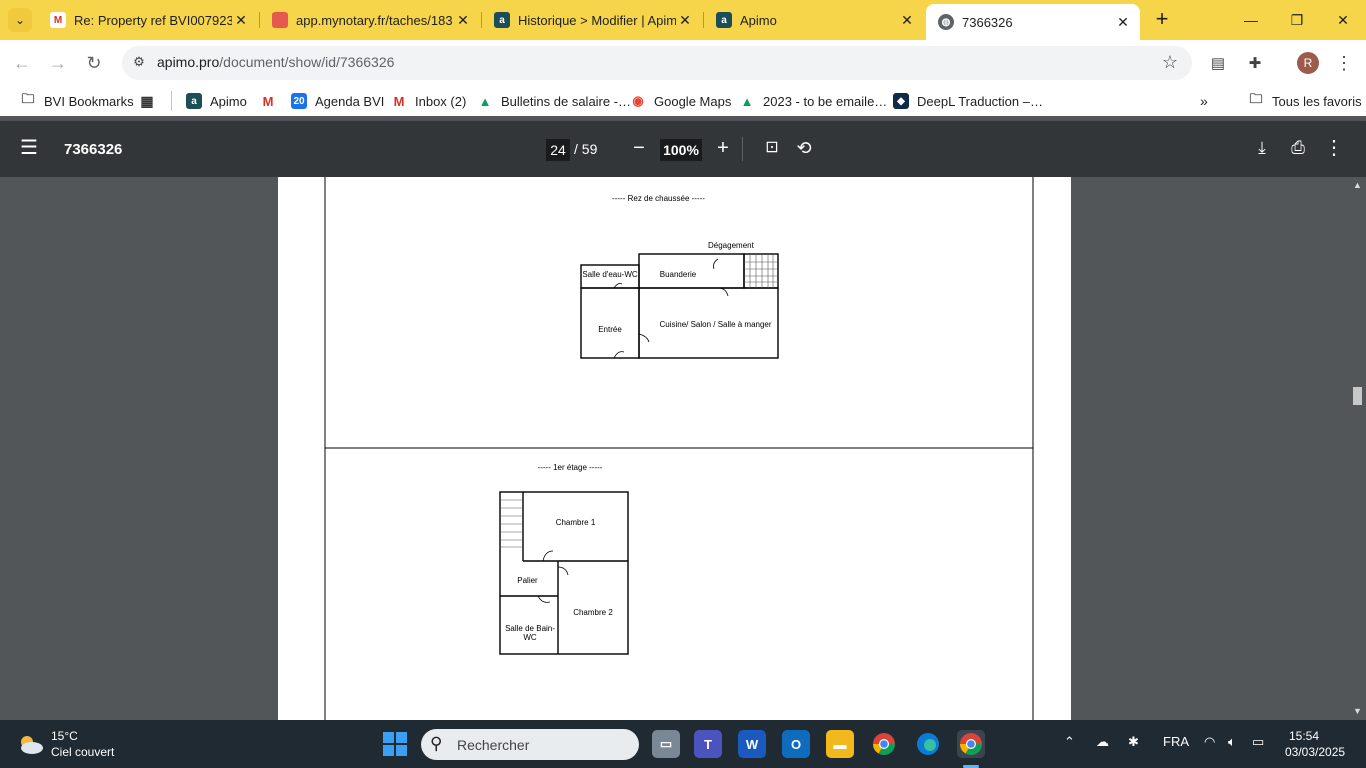  What do you see at coordinates (307, 62) in the screenshot?
I see `url-path: /document/show/id/7366326` at bounding box center [307, 62].